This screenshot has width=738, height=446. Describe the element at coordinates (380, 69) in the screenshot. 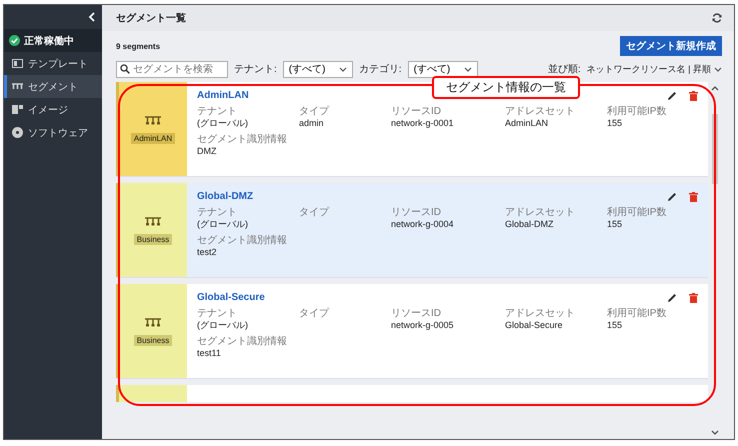

I see `filter-label: カテゴリ:` at that location.